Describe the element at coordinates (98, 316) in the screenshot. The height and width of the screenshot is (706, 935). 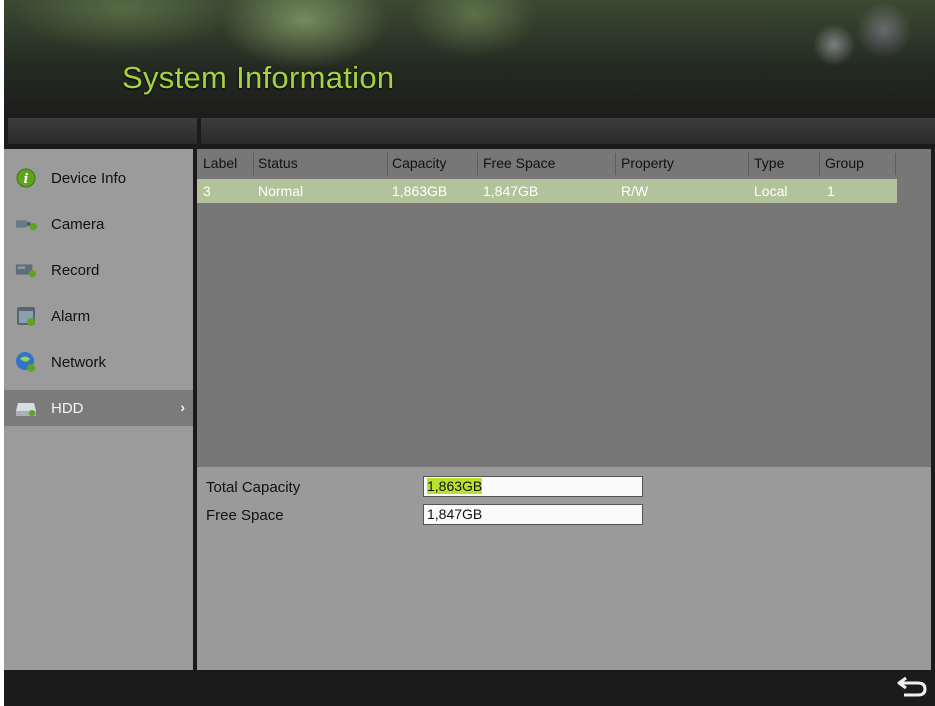
I see `sidebar-item-alarm: Alarm` at that location.